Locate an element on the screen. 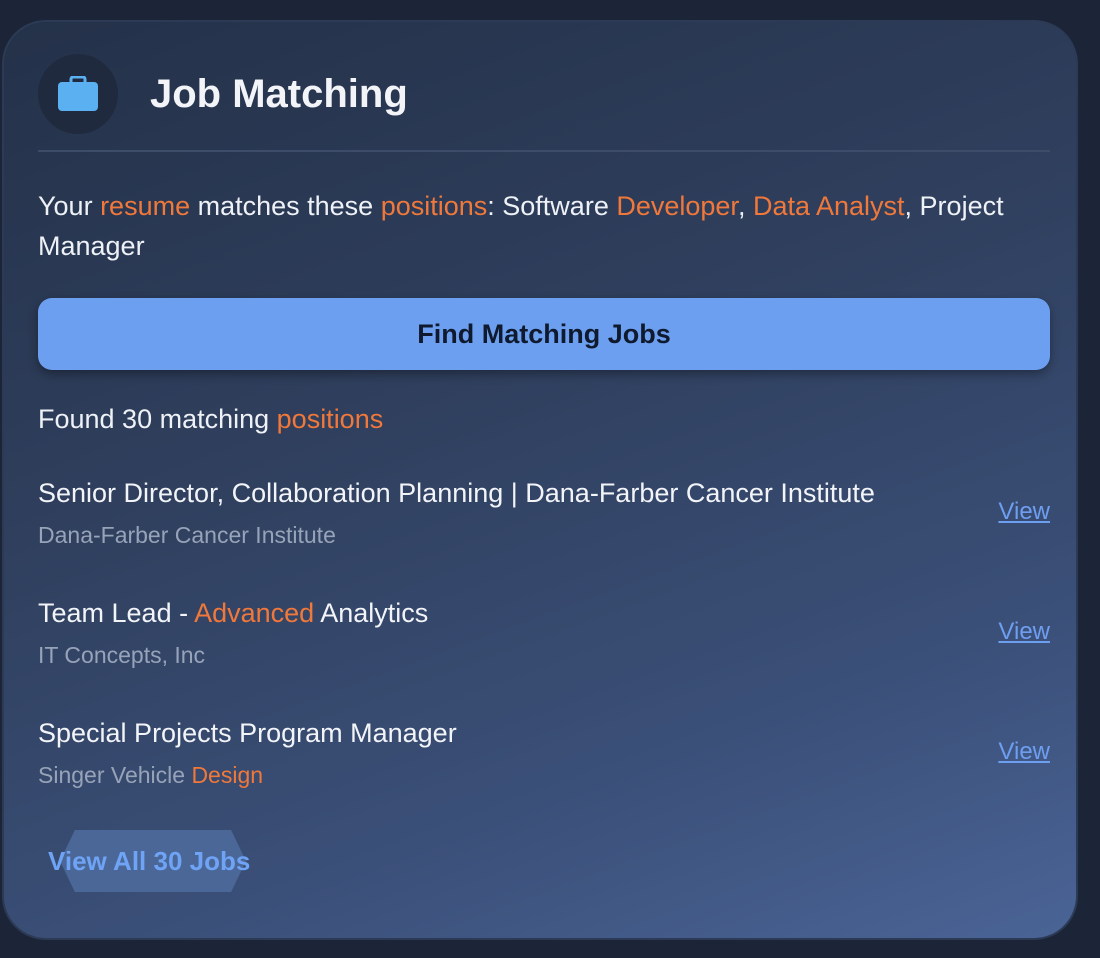 The width and height of the screenshot is (1100, 958). results-count-text: Found 30 matching is located at coordinates (157, 419).